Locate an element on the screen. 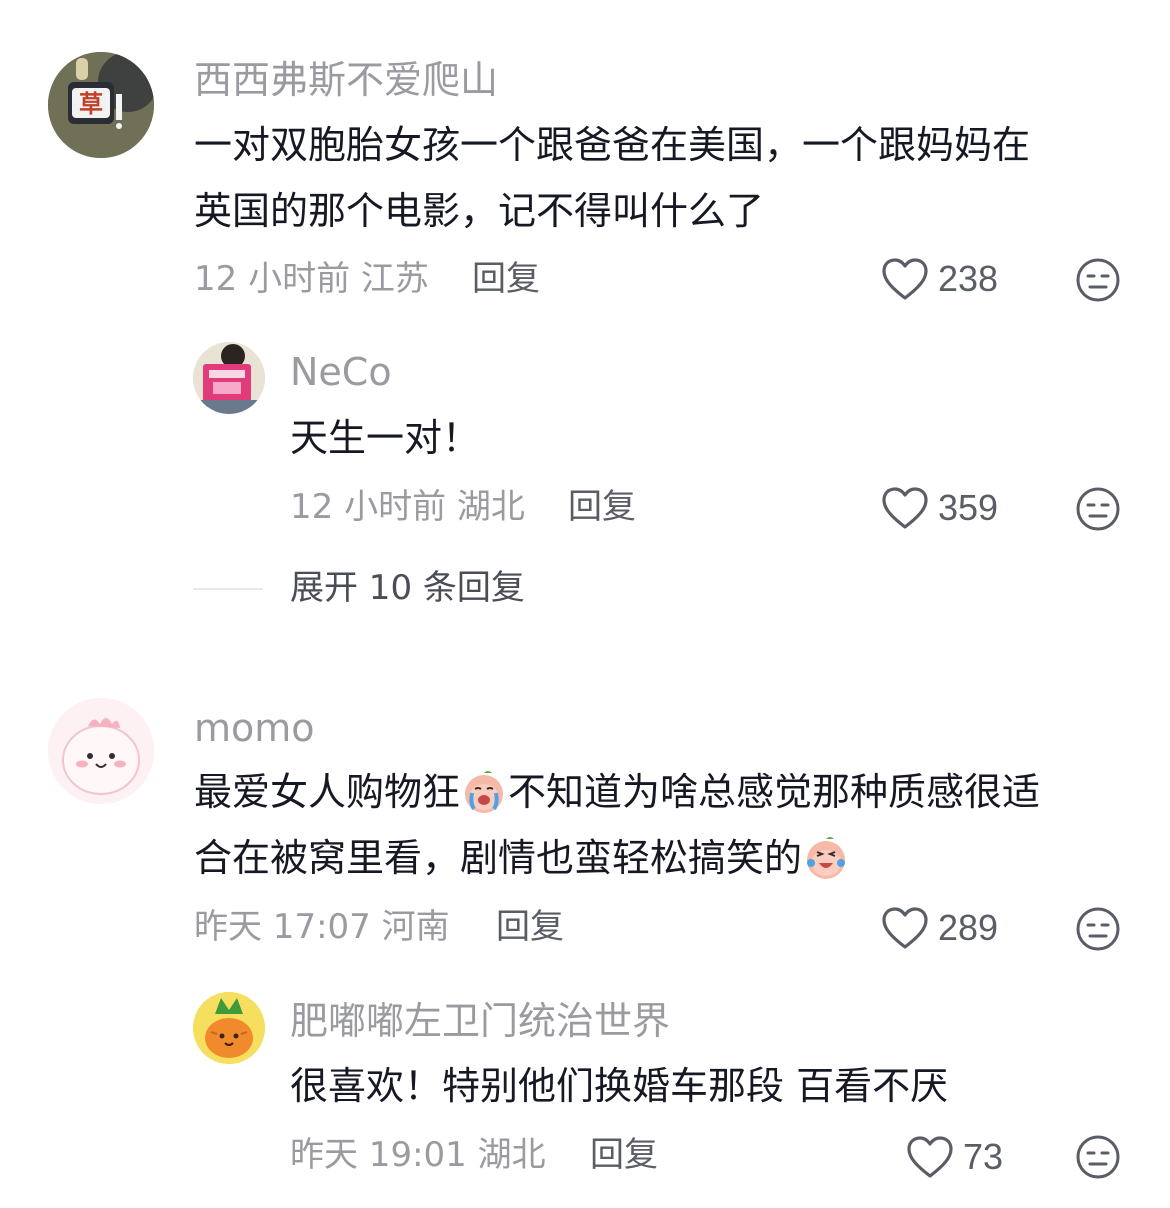  comment-text-segment: 不知道为啥总感觉那种质感很适 is located at coordinates (774, 792).